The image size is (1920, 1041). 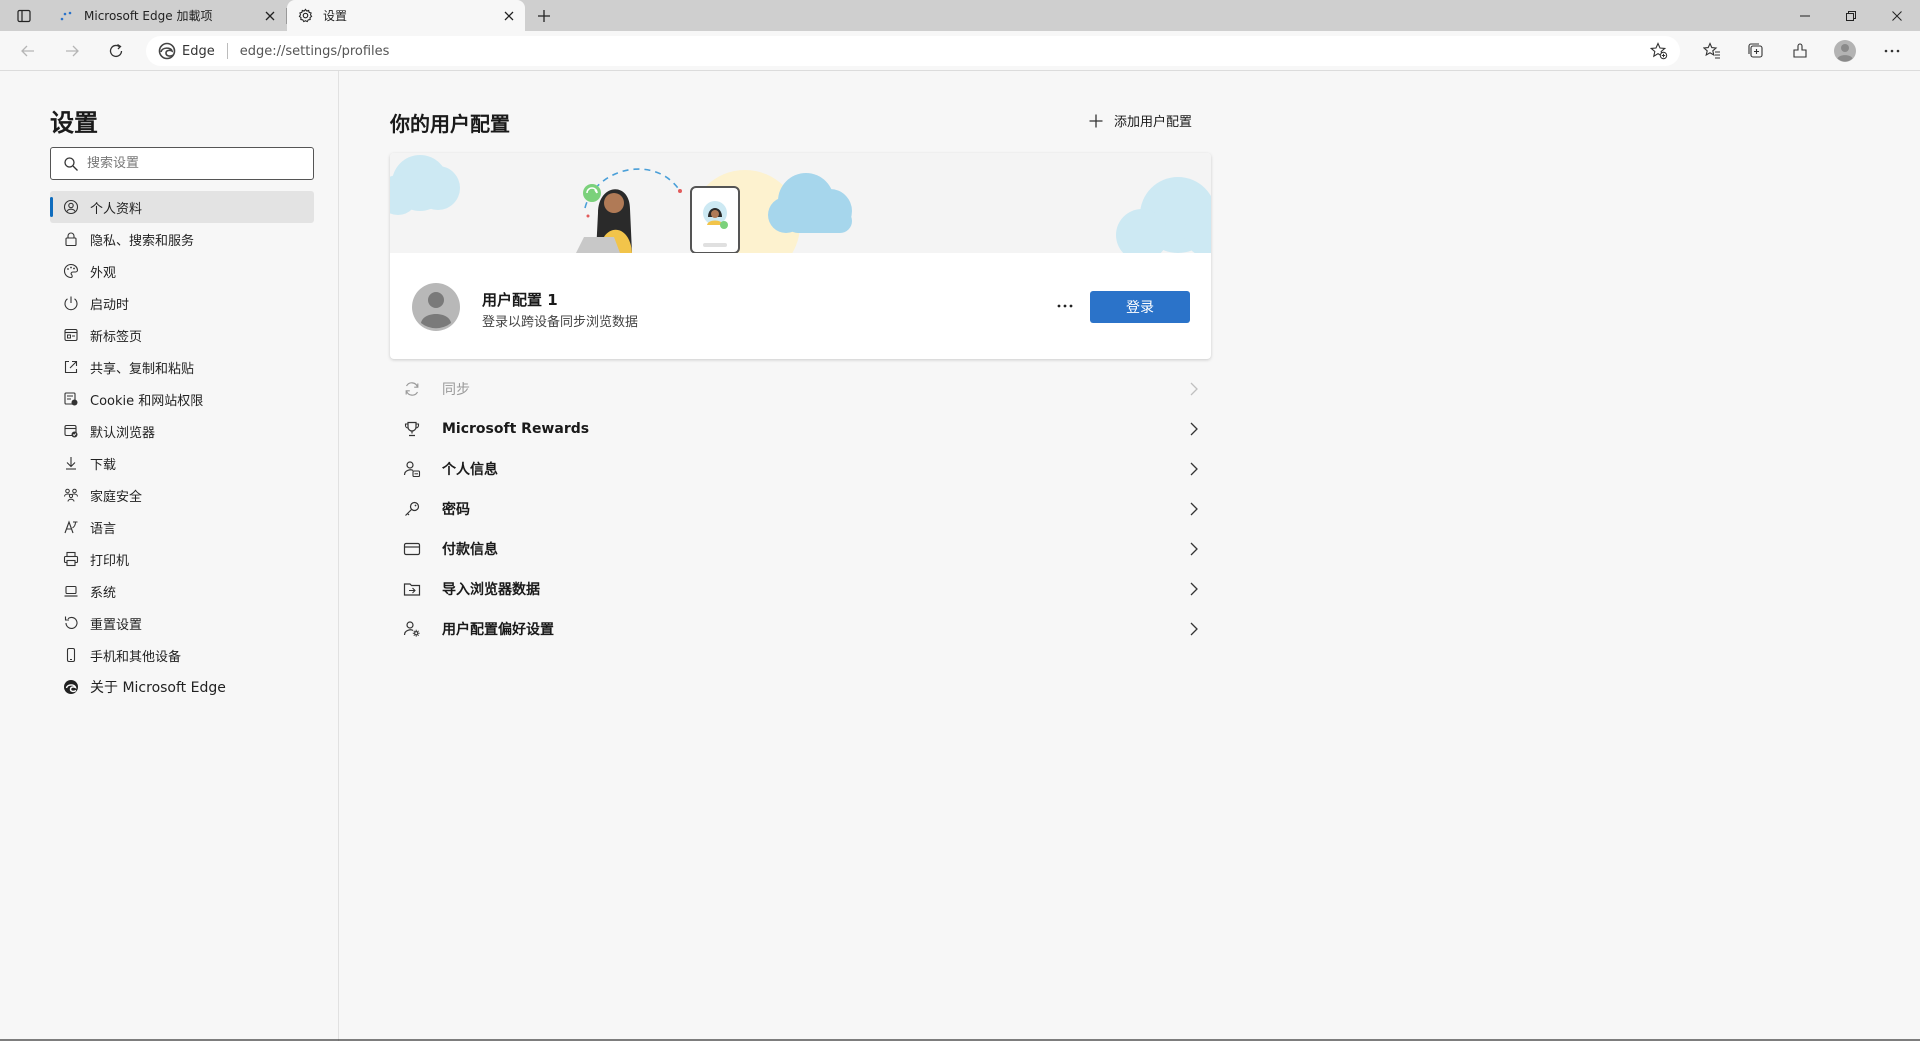 What do you see at coordinates (1065, 306) in the screenshot?
I see `more-options-icon` at bounding box center [1065, 306].